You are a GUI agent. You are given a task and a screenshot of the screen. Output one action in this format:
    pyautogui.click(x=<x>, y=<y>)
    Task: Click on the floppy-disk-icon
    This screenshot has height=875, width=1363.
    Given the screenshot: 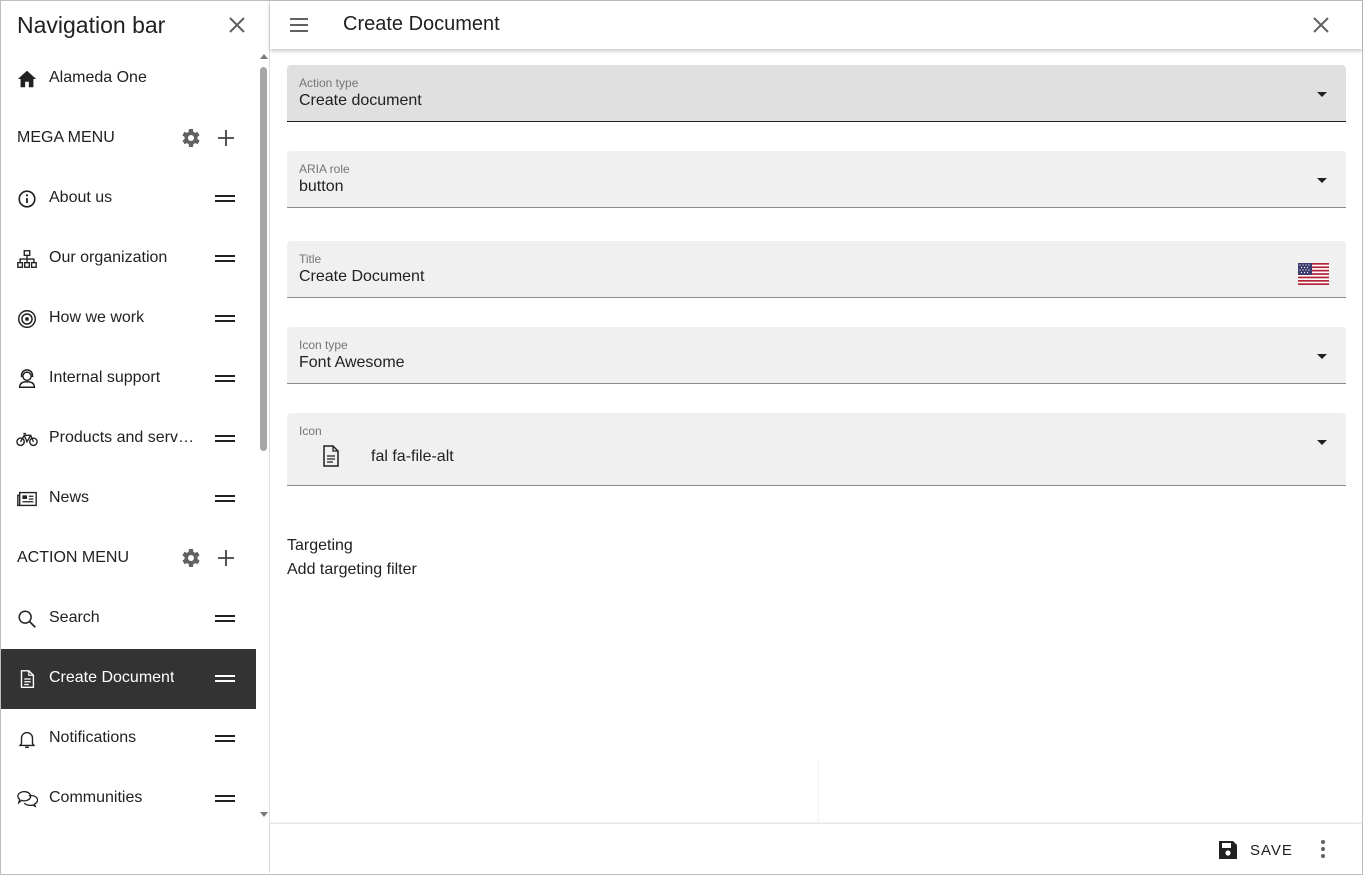 What is the action you would take?
    pyautogui.click(x=1228, y=850)
    